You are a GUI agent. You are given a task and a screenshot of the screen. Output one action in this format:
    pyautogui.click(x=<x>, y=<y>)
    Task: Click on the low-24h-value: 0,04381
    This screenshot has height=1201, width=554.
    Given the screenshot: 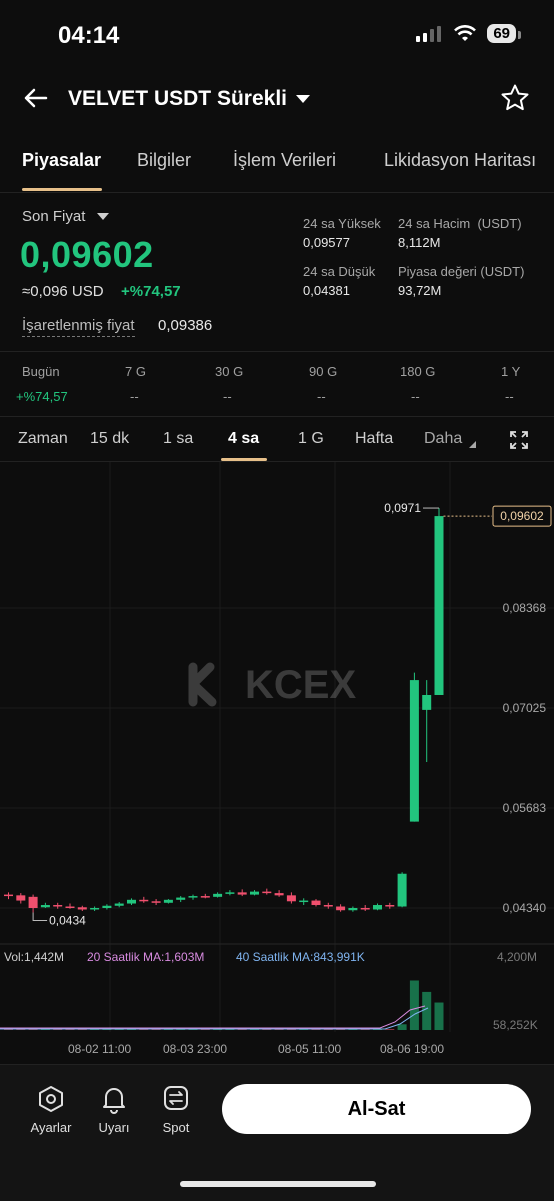 What is the action you would take?
    pyautogui.click(x=326, y=290)
    